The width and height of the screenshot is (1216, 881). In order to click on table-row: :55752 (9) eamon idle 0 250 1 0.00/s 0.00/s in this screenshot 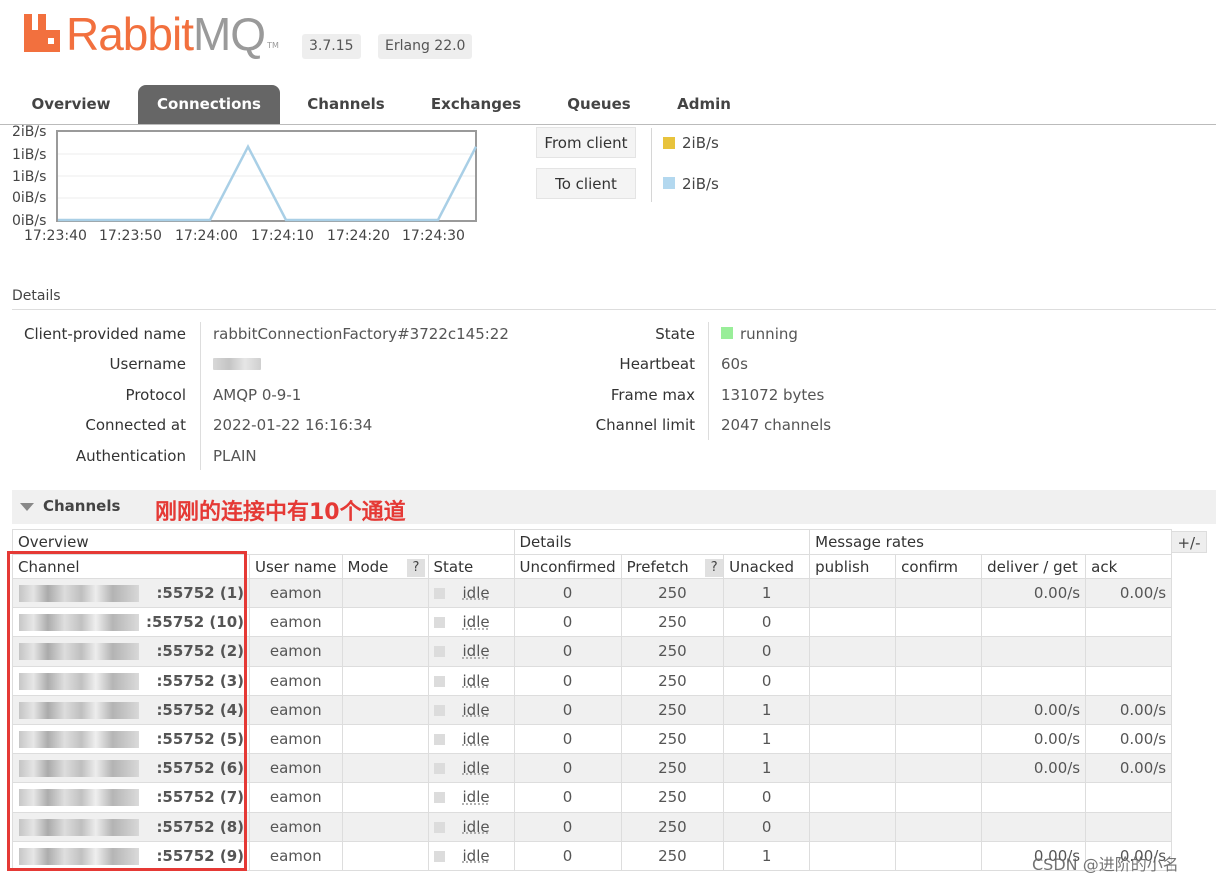, I will do `click(592, 855)`.